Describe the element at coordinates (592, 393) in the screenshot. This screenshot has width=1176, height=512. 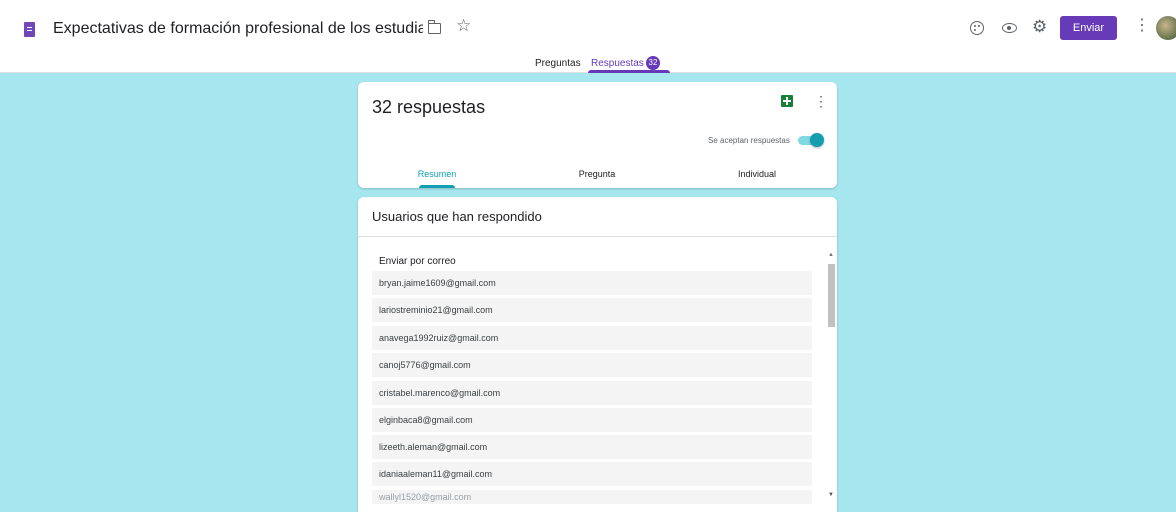
I see `email-row: cristabel.marenco@gmail.com` at that location.